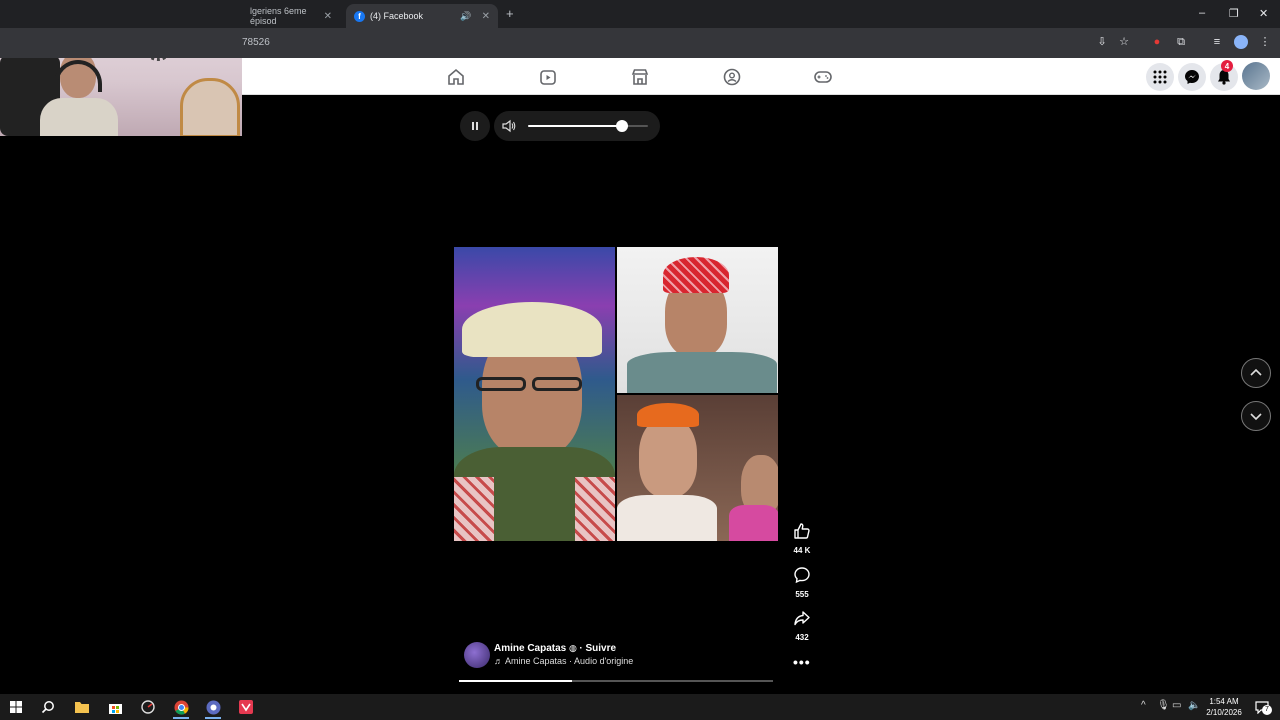 The width and height of the screenshot is (1280, 720). Describe the element at coordinates (597, 648) in the screenshot. I see `follow-link: · Suivre` at that location.